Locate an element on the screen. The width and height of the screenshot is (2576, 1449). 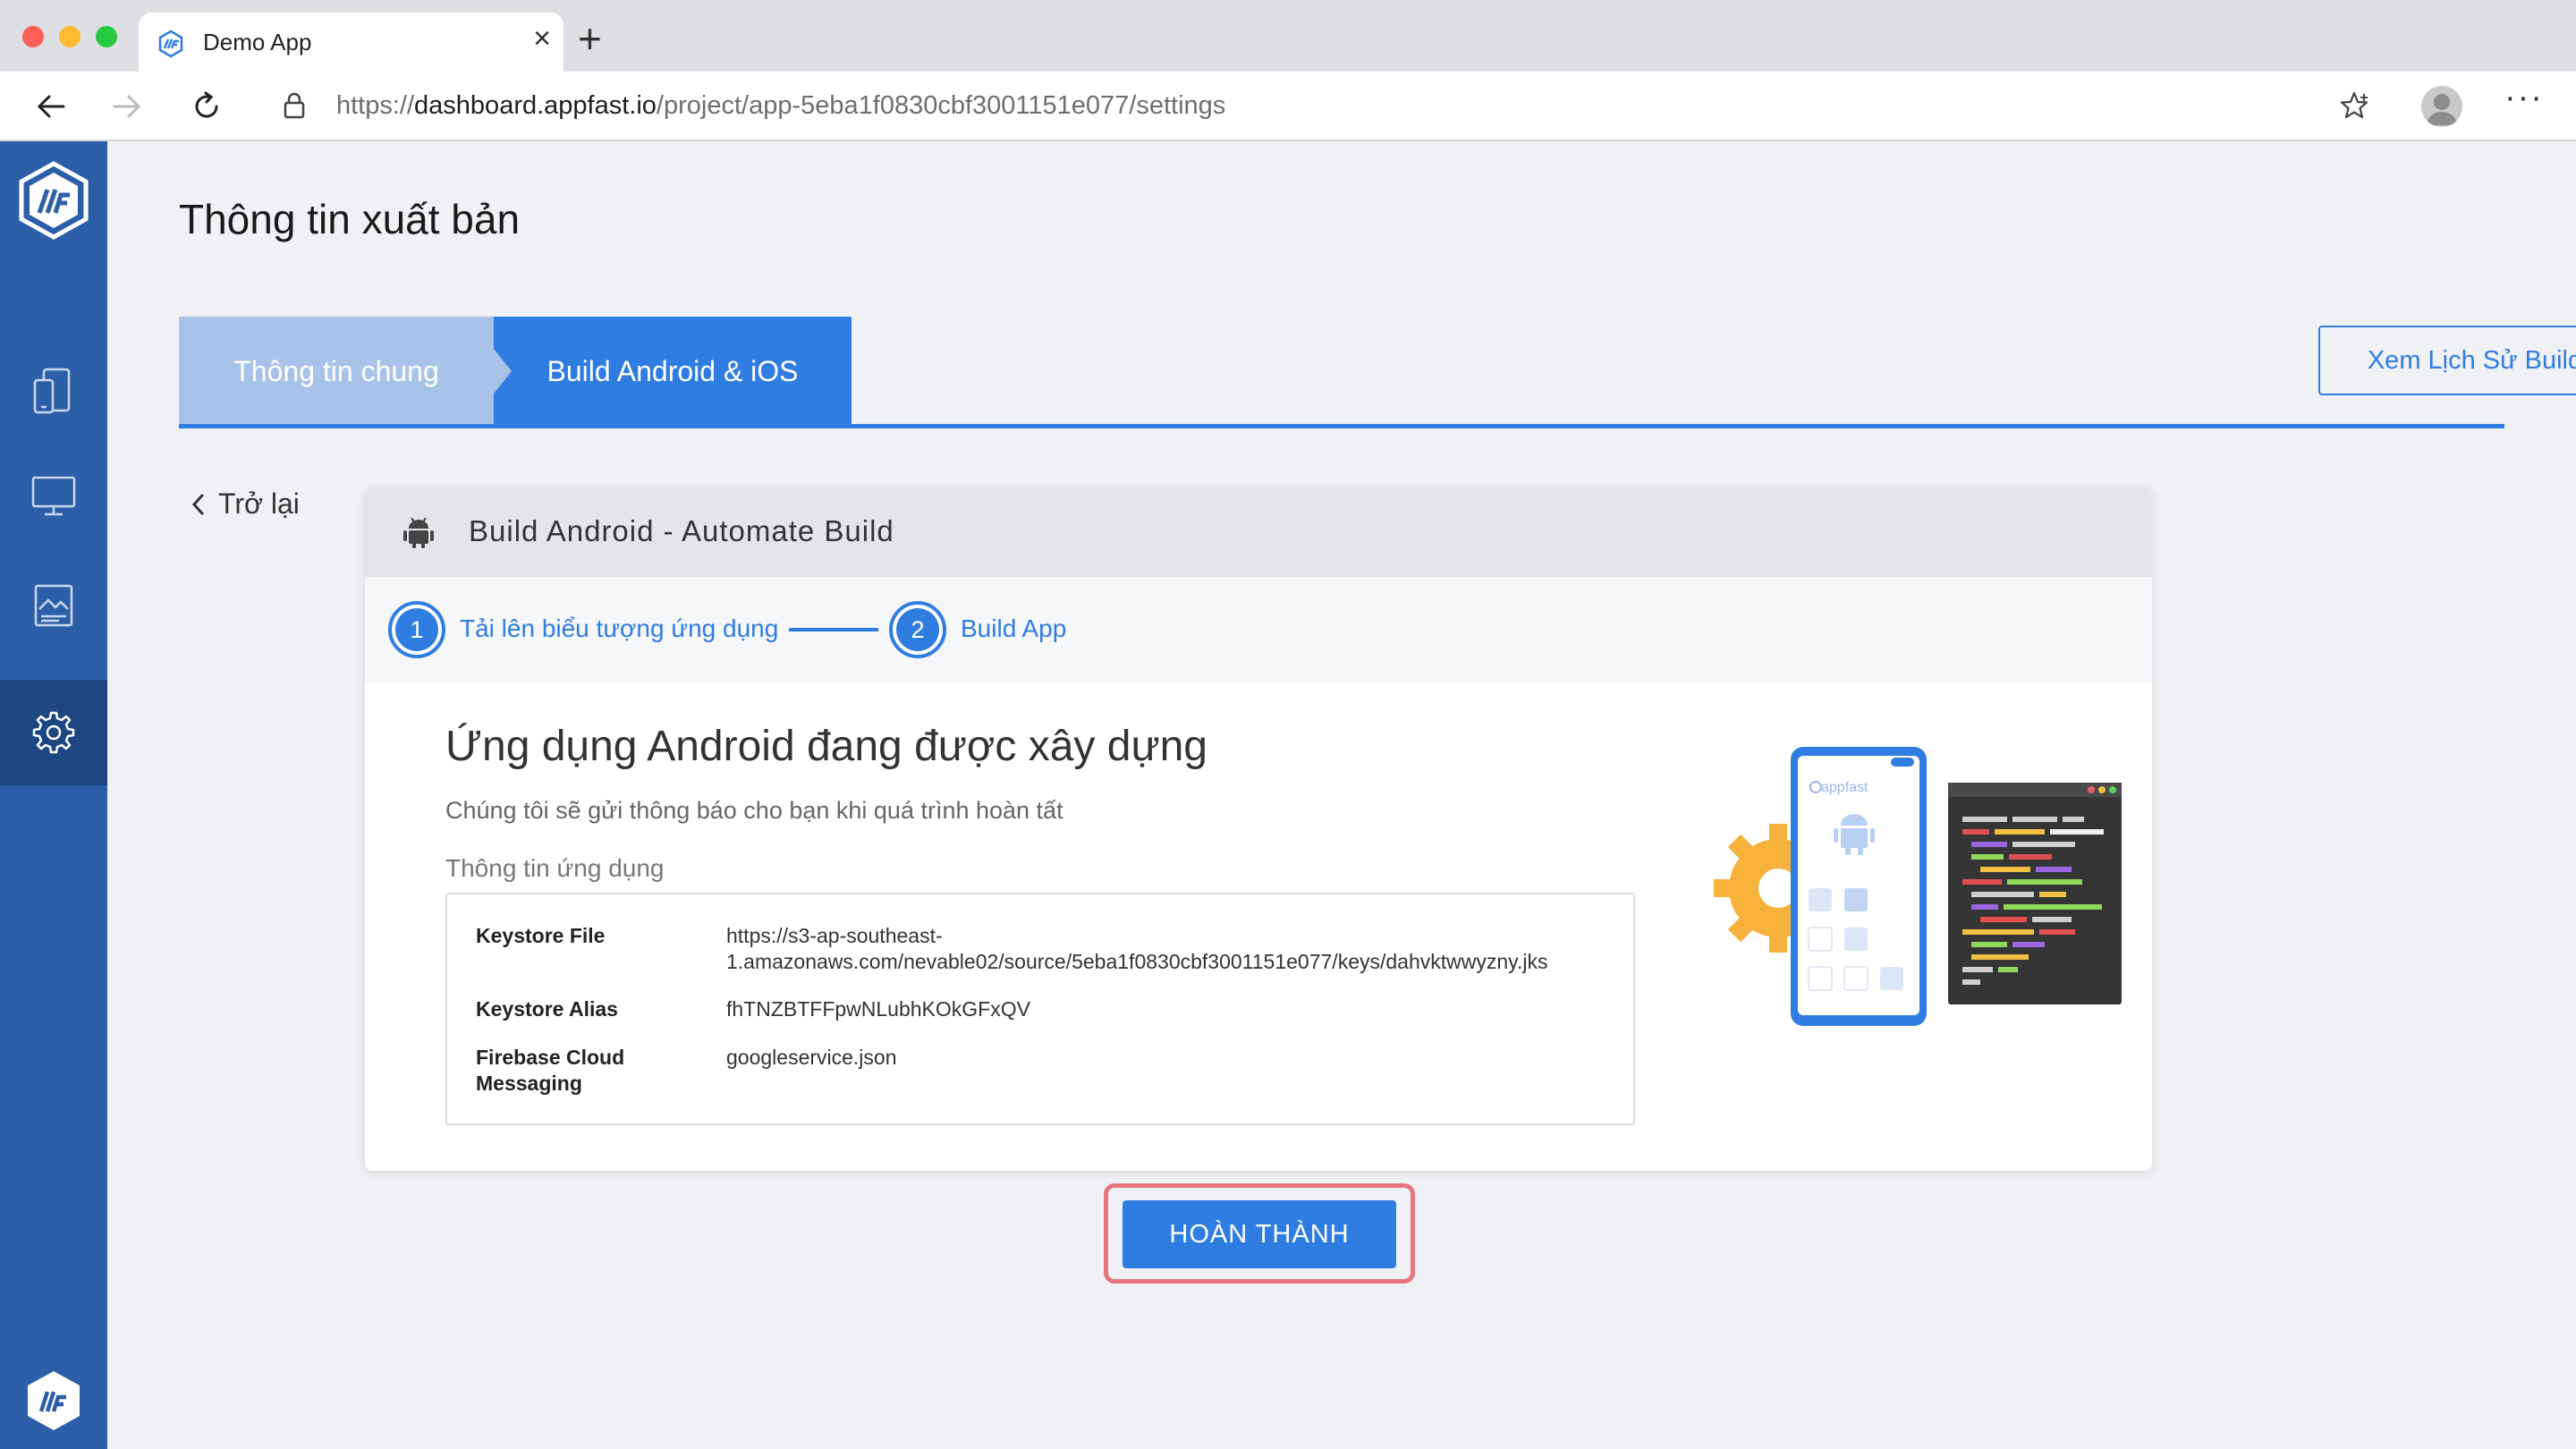
view-build-history-button: Xem Lịch Sử Build App is located at coordinates (2447, 360).